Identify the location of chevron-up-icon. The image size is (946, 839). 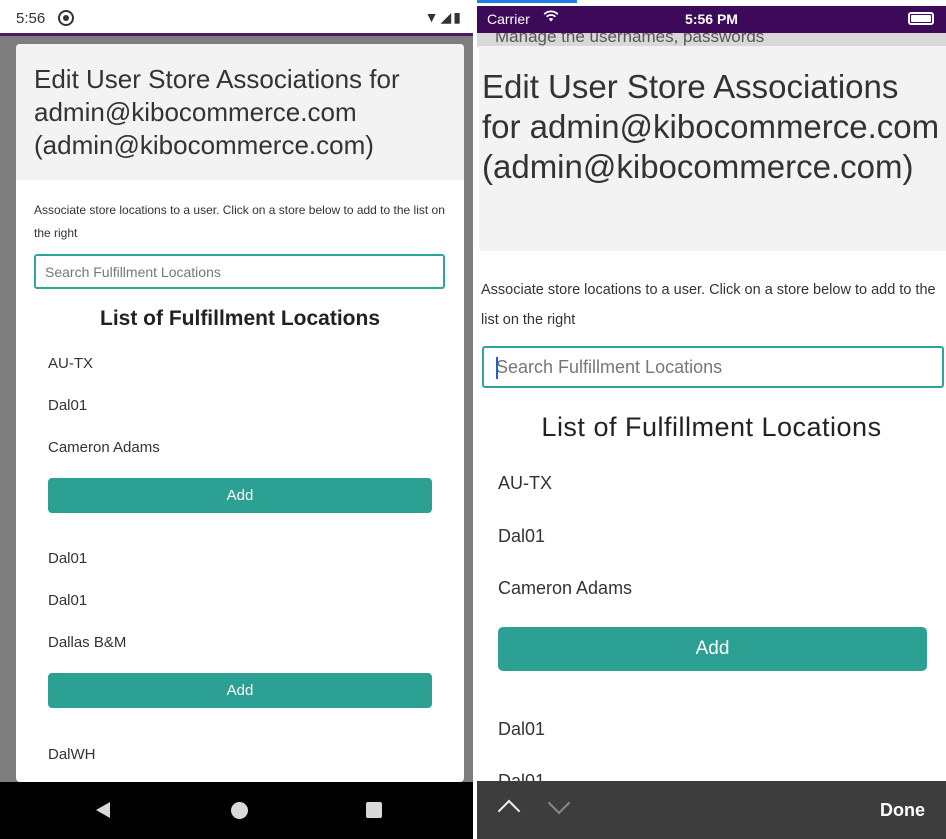
(509, 811).